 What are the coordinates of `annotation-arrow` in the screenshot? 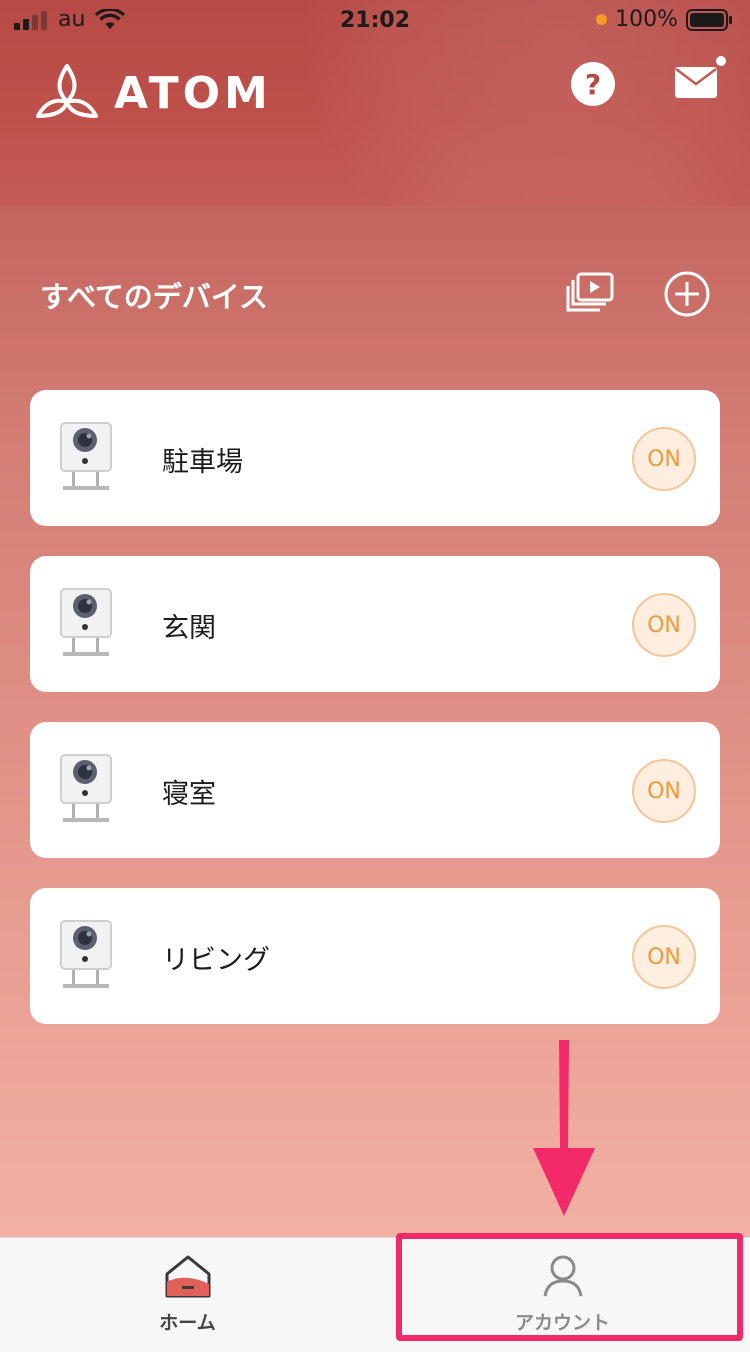 It's located at (564, 1128).